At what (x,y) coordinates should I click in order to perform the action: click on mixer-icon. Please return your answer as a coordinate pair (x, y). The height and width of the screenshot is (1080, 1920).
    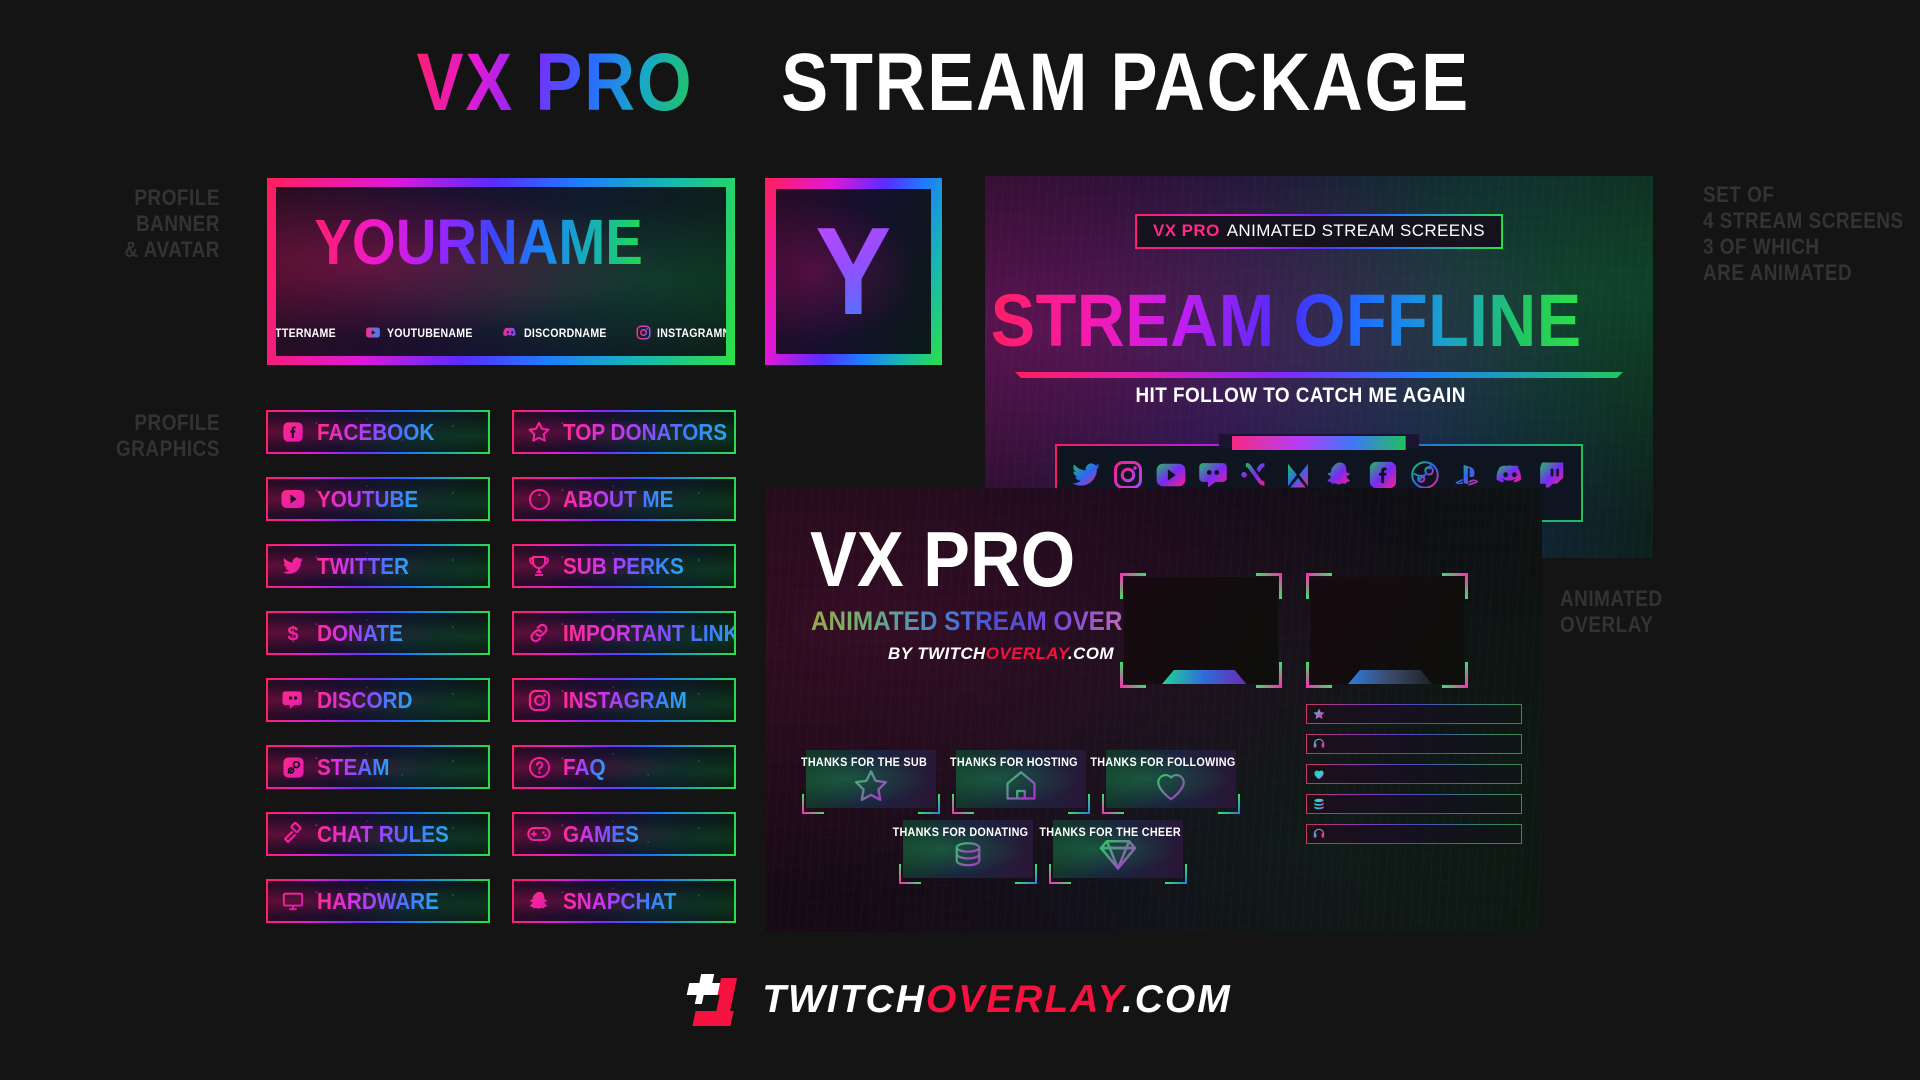
    Looking at the image, I should click on (1255, 475).